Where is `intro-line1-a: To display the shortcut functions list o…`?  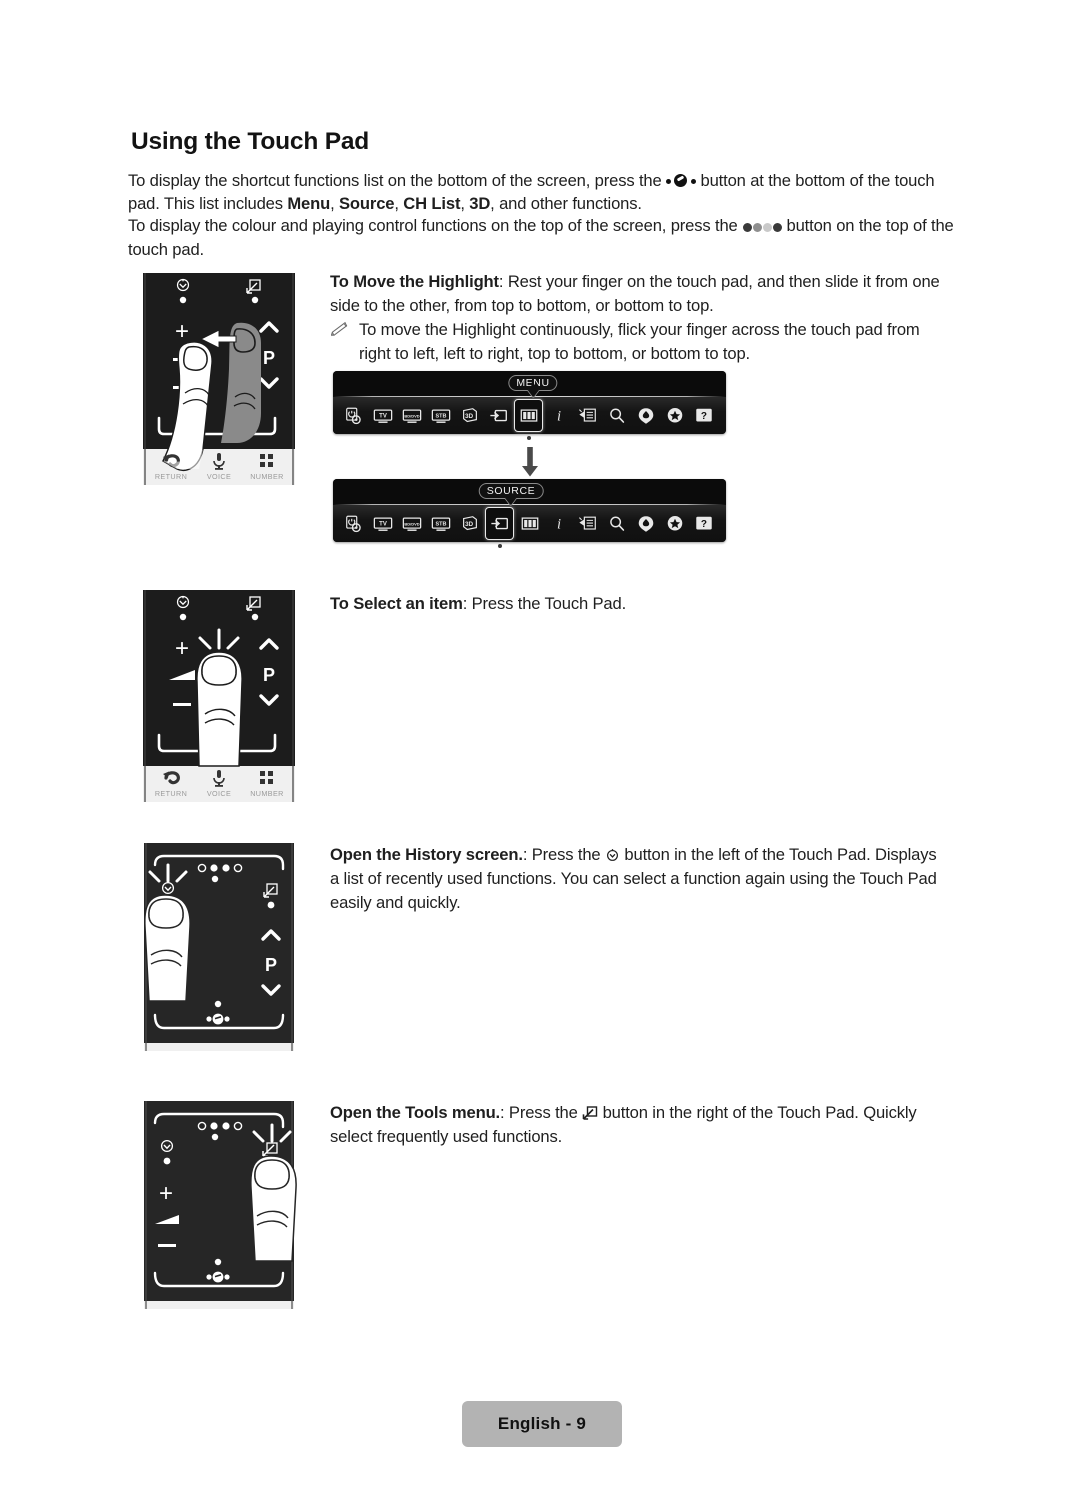
intro-line1-a: To display the shortcut functions list o… is located at coordinates (397, 180).